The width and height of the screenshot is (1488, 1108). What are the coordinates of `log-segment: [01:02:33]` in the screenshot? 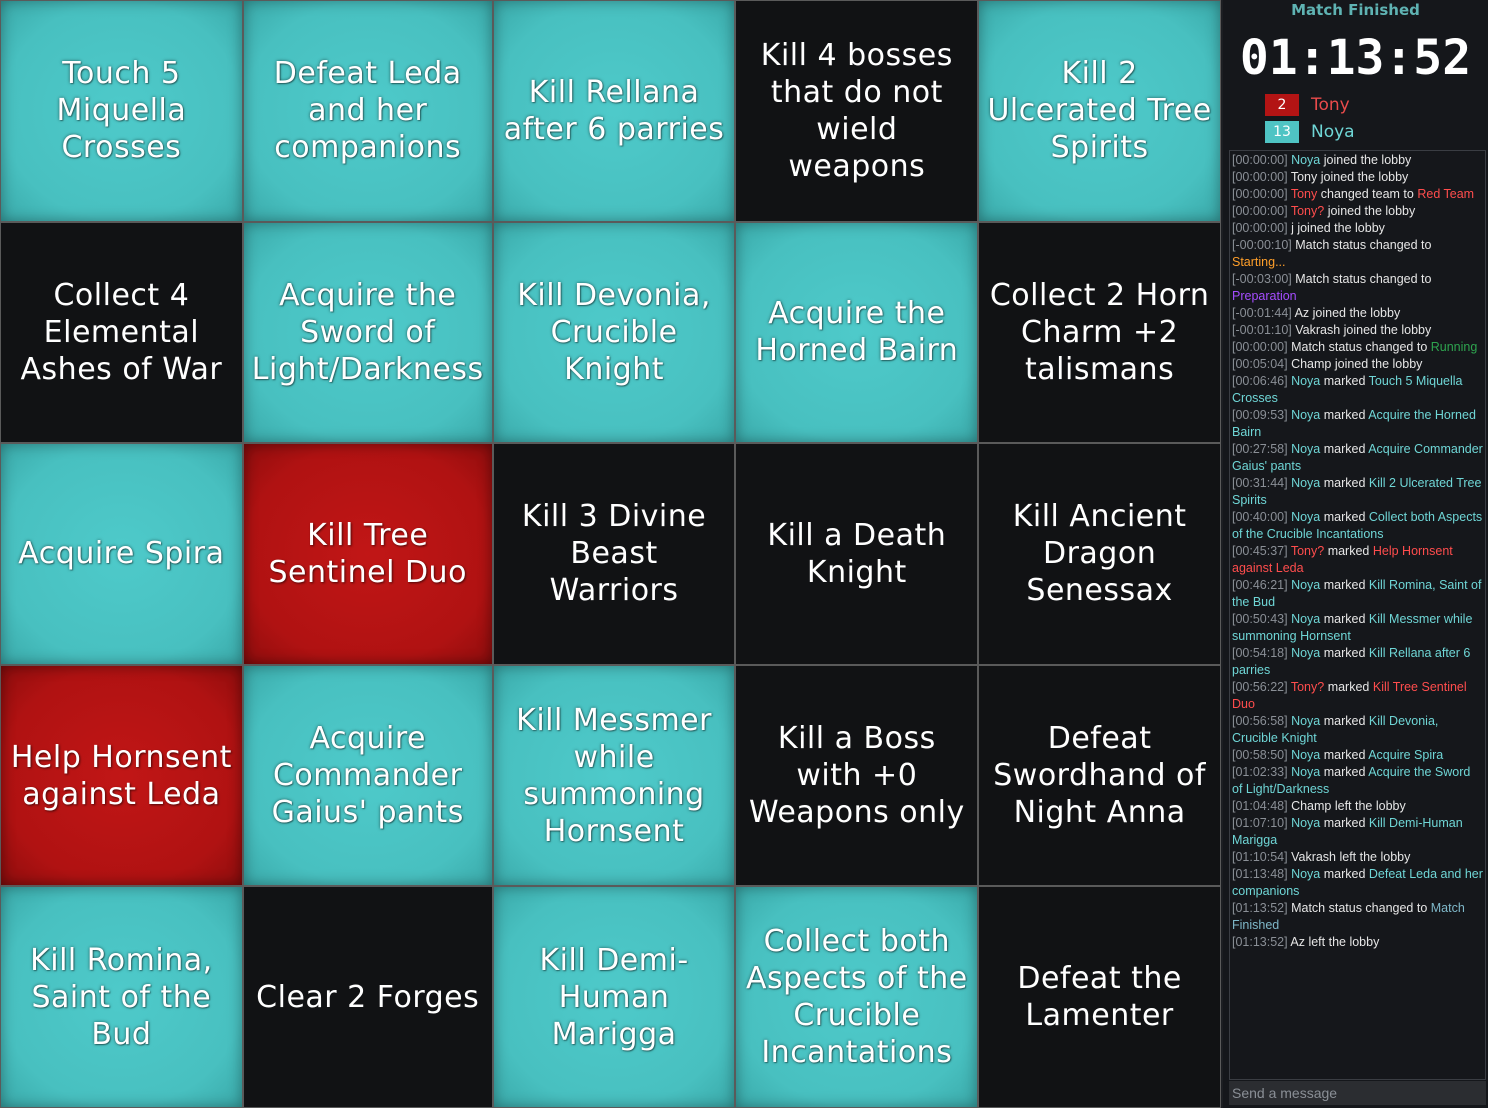 It's located at (1262, 772).